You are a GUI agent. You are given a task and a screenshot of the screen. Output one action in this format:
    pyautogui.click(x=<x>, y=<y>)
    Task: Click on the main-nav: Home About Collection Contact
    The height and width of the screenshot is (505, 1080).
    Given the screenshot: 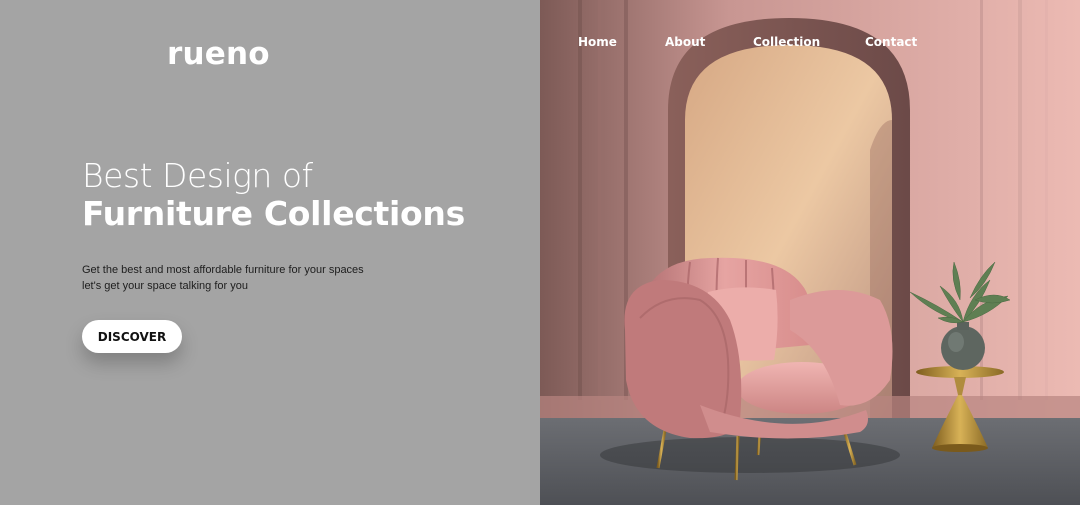 What is the action you would take?
    pyautogui.click(x=810, y=45)
    